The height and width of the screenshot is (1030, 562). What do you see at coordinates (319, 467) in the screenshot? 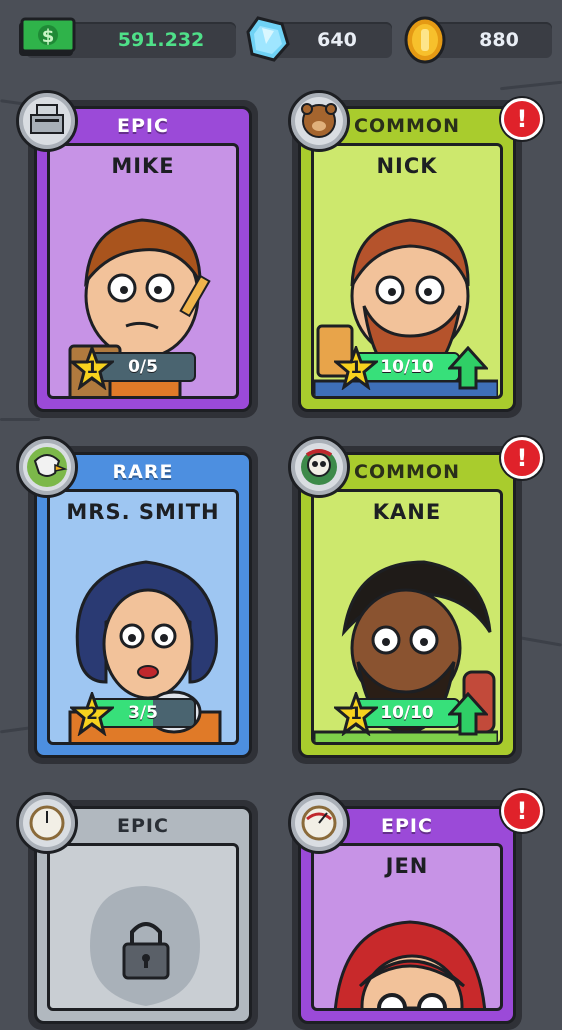
I see `pirate-skull-icon` at bounding box center [319, 467].